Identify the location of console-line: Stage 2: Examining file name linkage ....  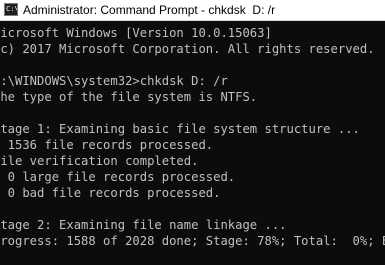
(143, 225).